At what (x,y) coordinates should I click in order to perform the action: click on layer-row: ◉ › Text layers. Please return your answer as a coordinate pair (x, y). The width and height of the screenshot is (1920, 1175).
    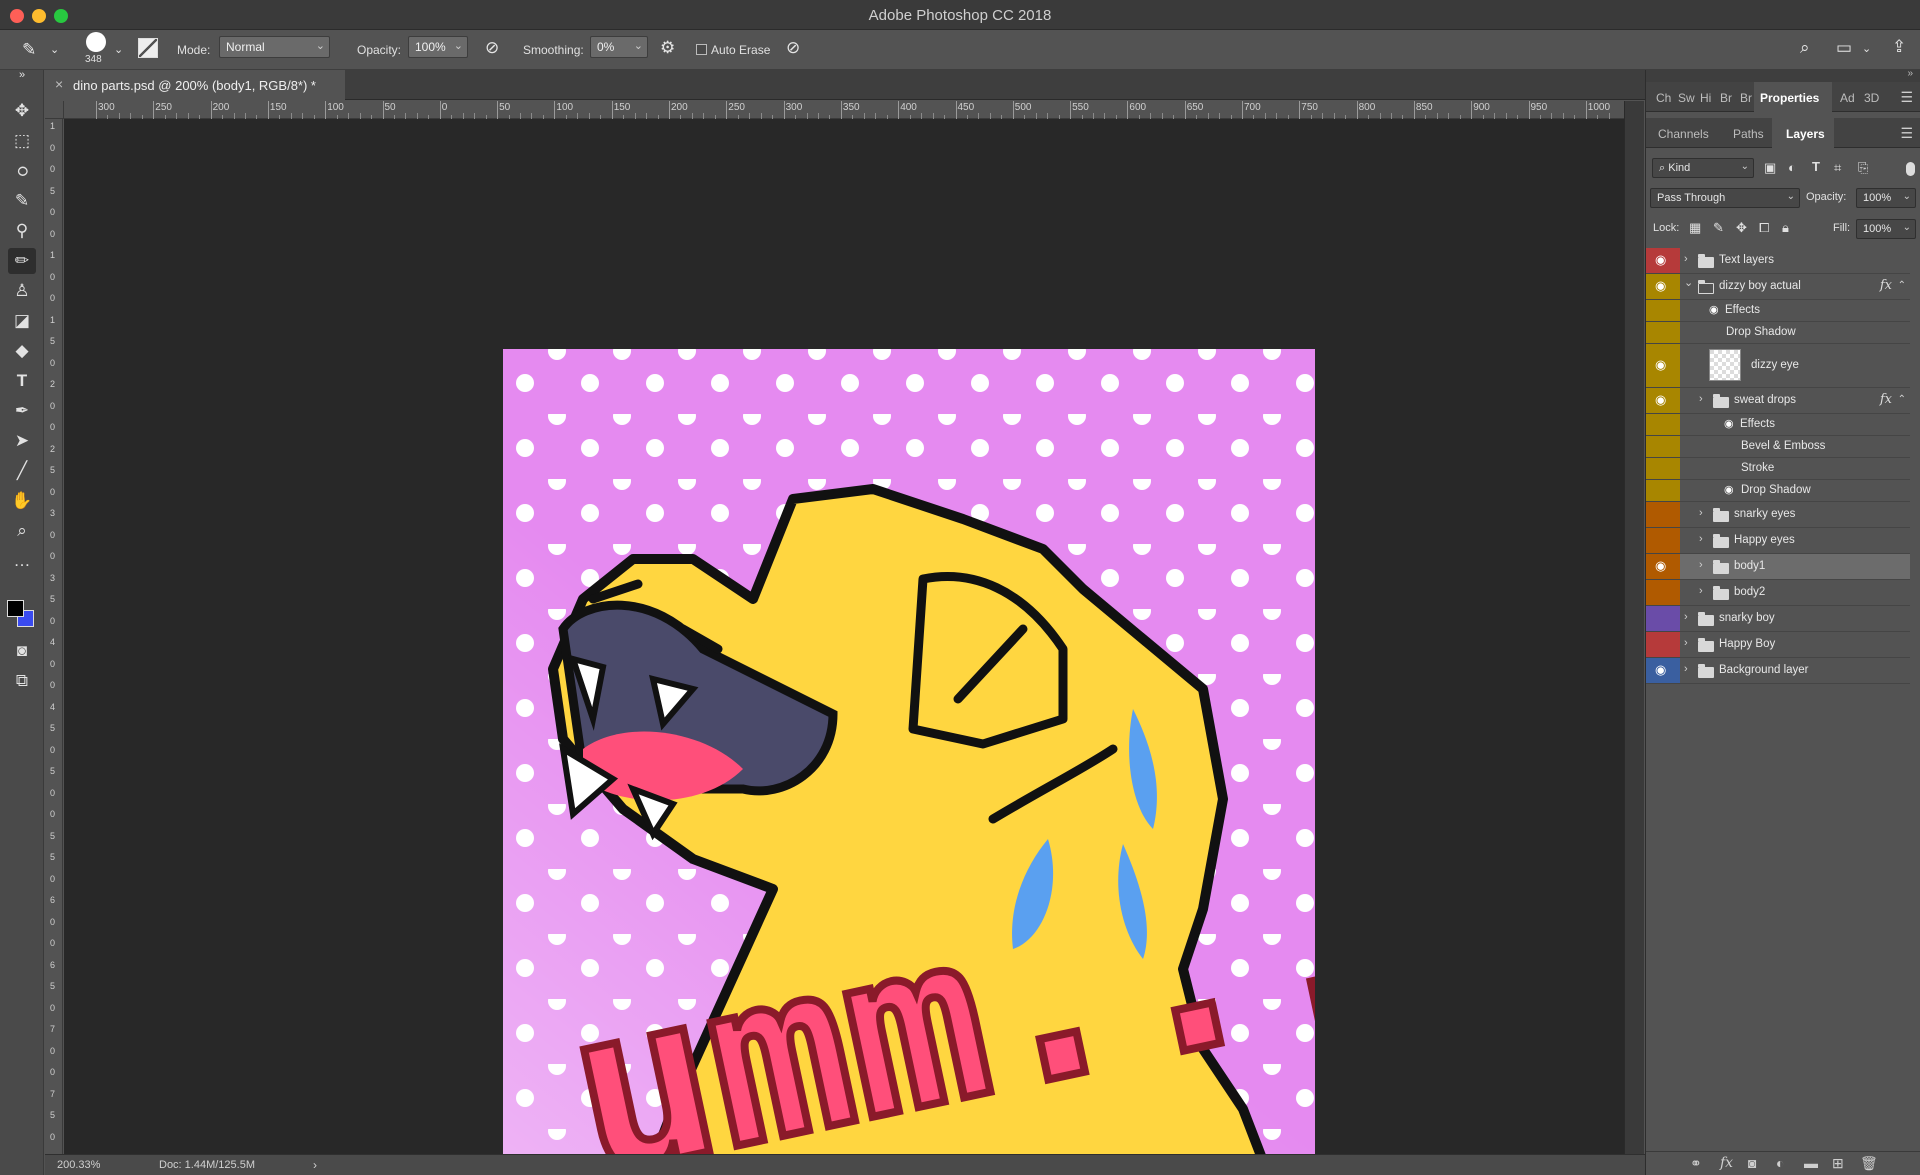
    Looking at the image, I should click on (1778, 261).